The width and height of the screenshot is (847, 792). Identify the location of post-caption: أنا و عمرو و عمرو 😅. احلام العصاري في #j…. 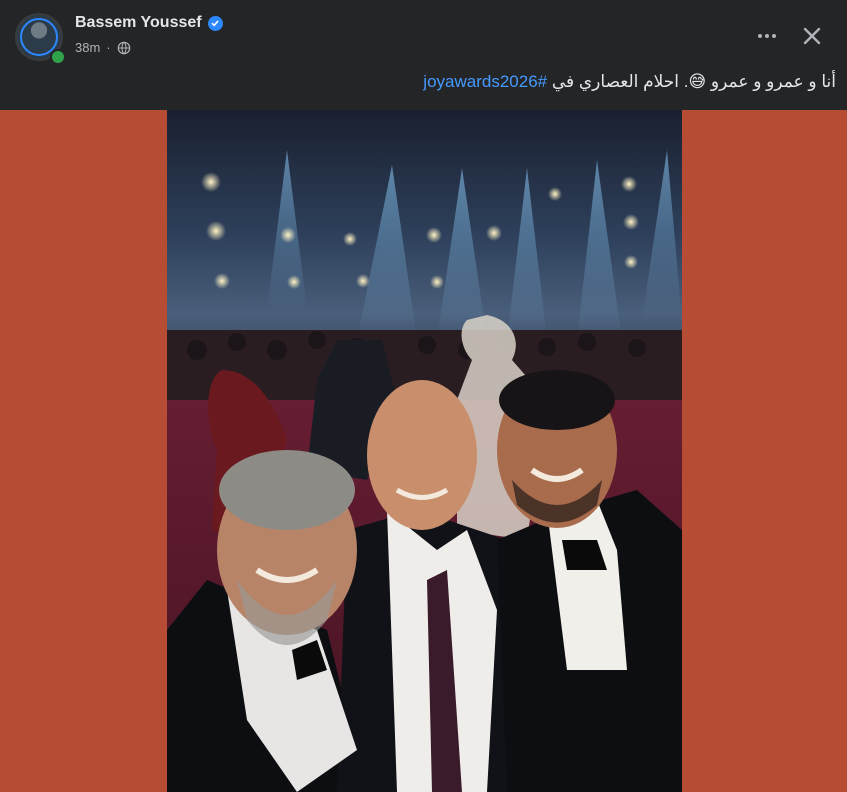
(629, 82).